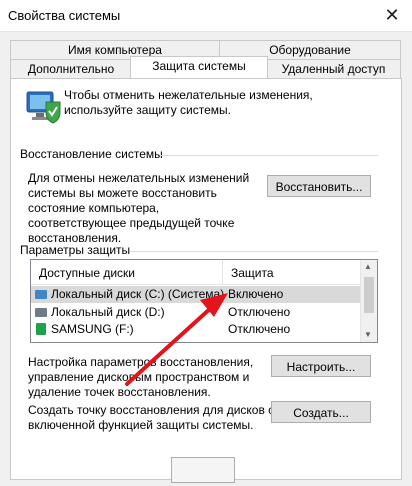 This screenshot has width=412, height=486. What do you see at coordinates (256, 294) in the screenshot?
I see `drive-protection-status: Включено` at bounding box center [256, 294].